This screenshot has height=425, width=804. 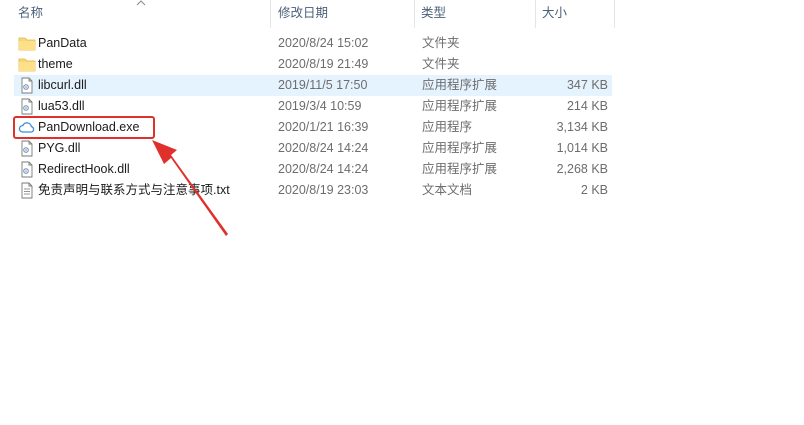 I want to click on sort-ascending-icon, so click(x=141, y=3).